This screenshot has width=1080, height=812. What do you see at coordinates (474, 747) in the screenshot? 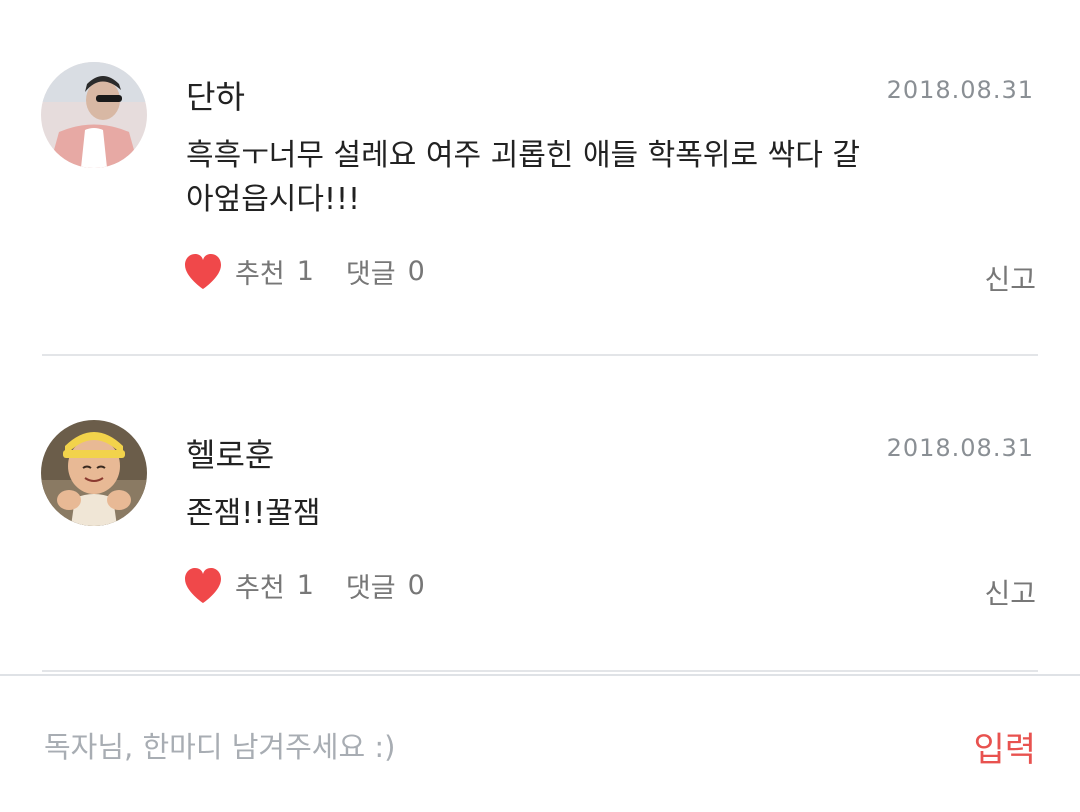
I see `comment-input` at bounding box center [474, 747].